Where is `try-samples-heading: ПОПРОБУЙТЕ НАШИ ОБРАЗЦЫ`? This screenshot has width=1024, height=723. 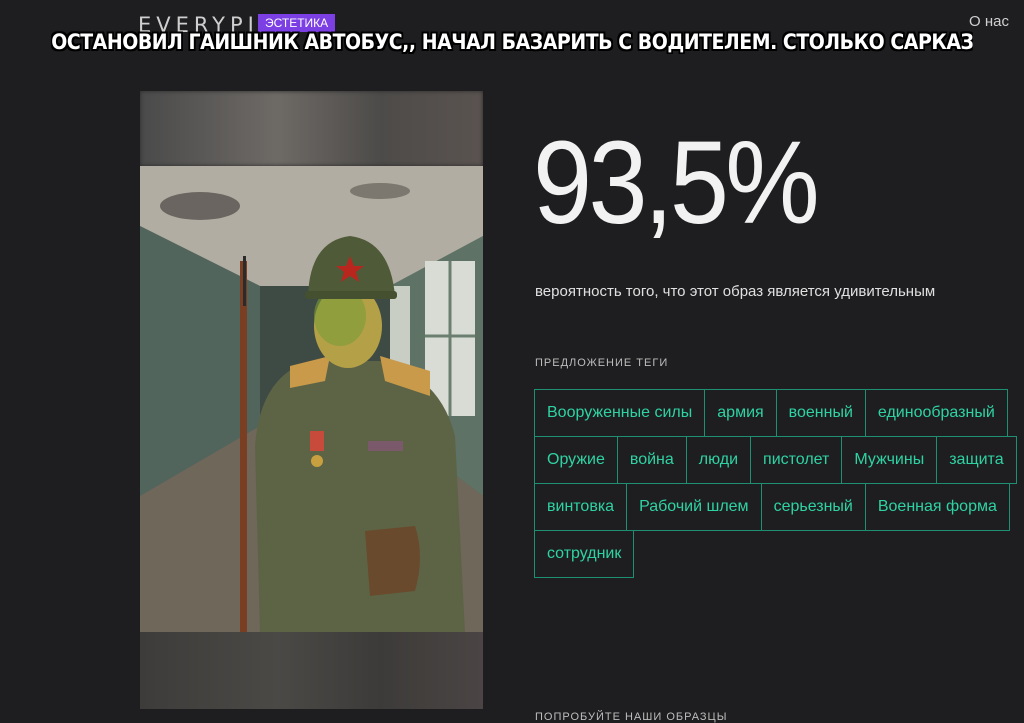
try-samples-heading: ПОПРОБУЙТЕ НАШИ ОБРАЗЦЫ is located at coordinates (631, 717).